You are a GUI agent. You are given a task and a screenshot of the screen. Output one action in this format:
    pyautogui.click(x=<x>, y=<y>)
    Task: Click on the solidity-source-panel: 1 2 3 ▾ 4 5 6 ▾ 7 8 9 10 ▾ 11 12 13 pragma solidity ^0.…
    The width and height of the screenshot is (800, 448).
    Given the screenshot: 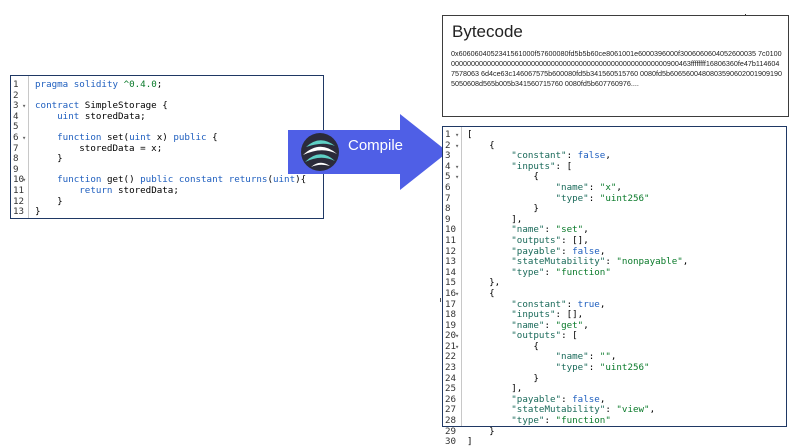 What is the action you would take?
    pyautogui.click(x=167, y=147)
    